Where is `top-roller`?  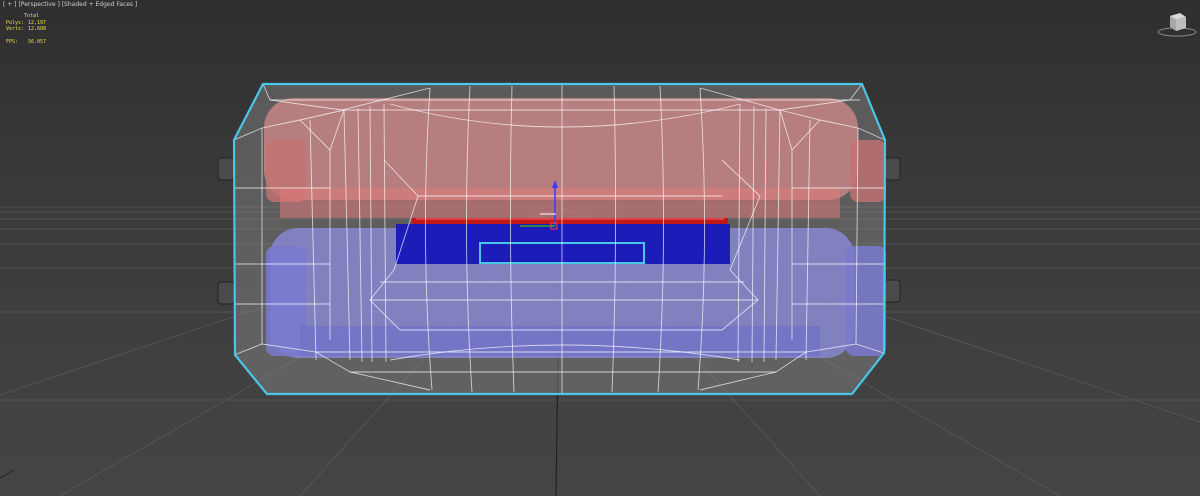 top-roller is located at coordinates (575, 158).